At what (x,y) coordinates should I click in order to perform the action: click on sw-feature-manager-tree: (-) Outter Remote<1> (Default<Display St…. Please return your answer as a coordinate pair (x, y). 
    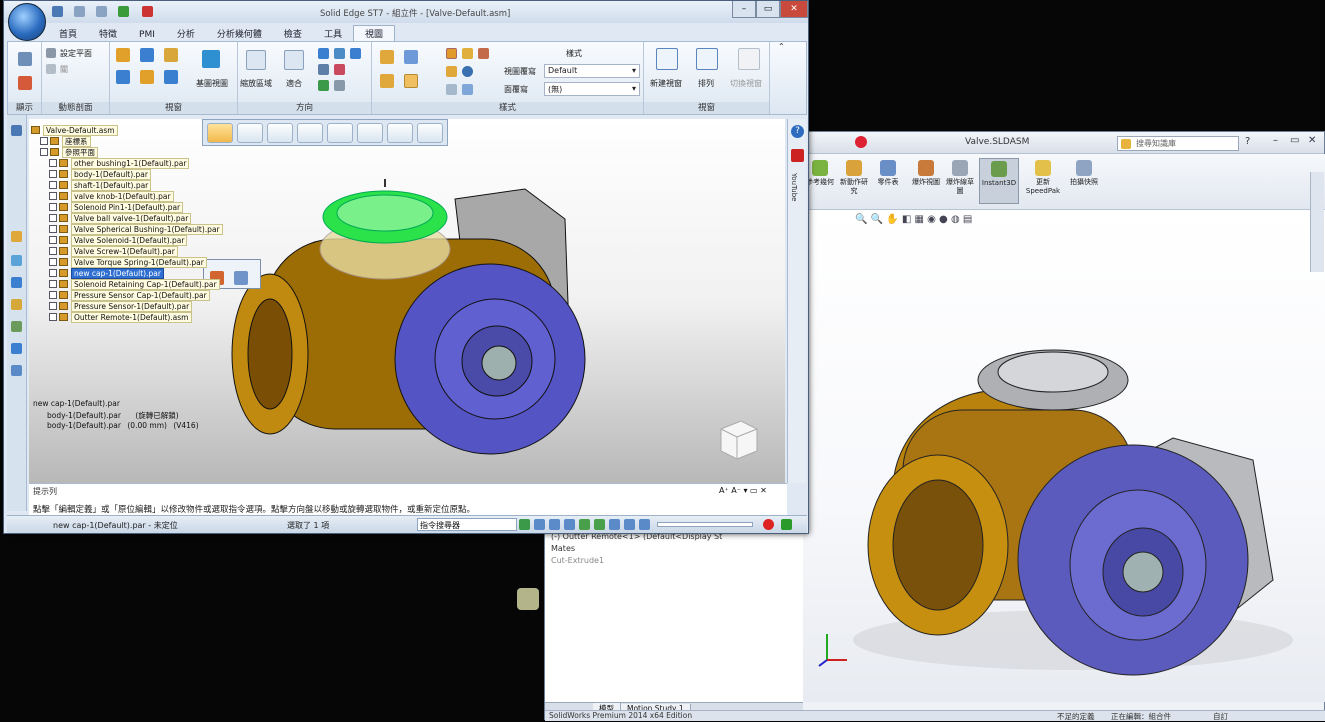
    Looking at the image, I should click on (660, 614).